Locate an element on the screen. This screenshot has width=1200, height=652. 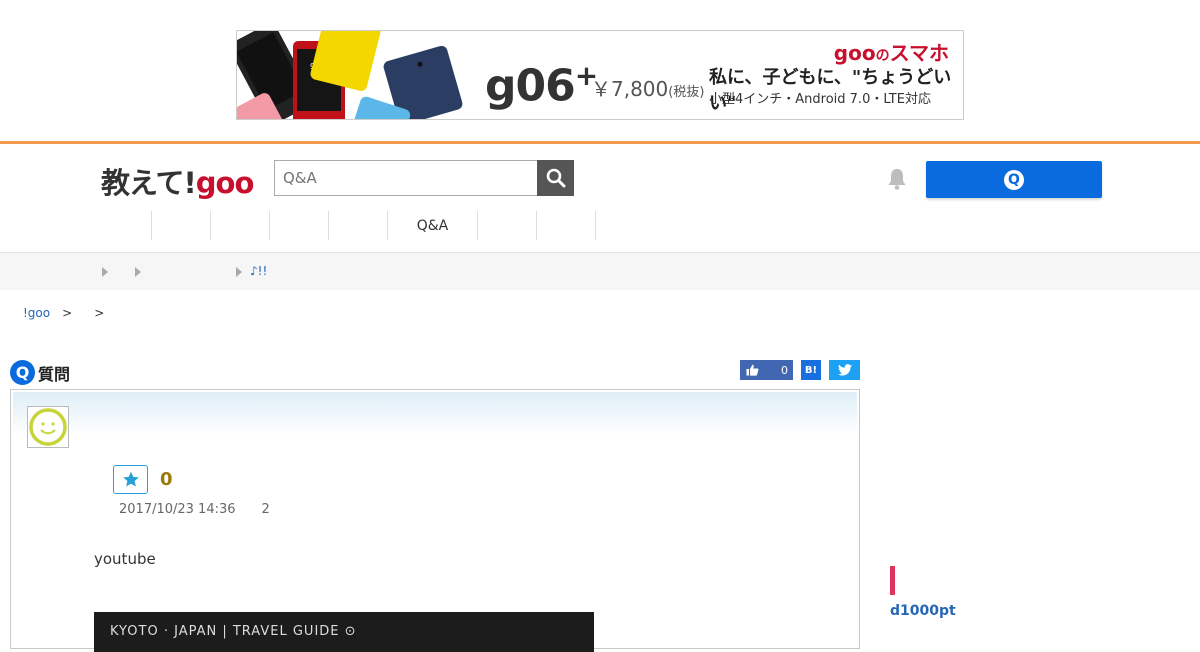
sidebar-accent-mark is located at coordinates (892, 580).